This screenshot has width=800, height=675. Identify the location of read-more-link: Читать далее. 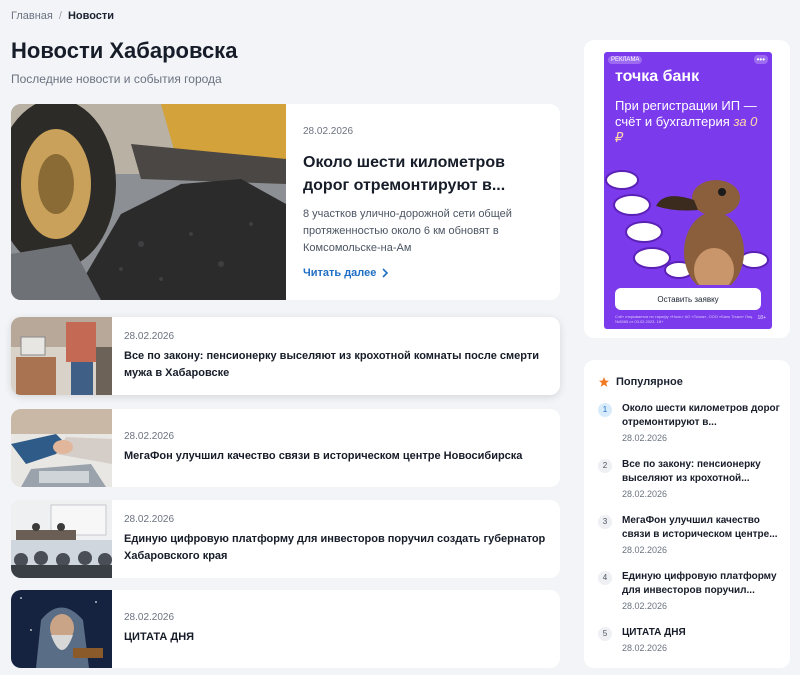
(346, 273).